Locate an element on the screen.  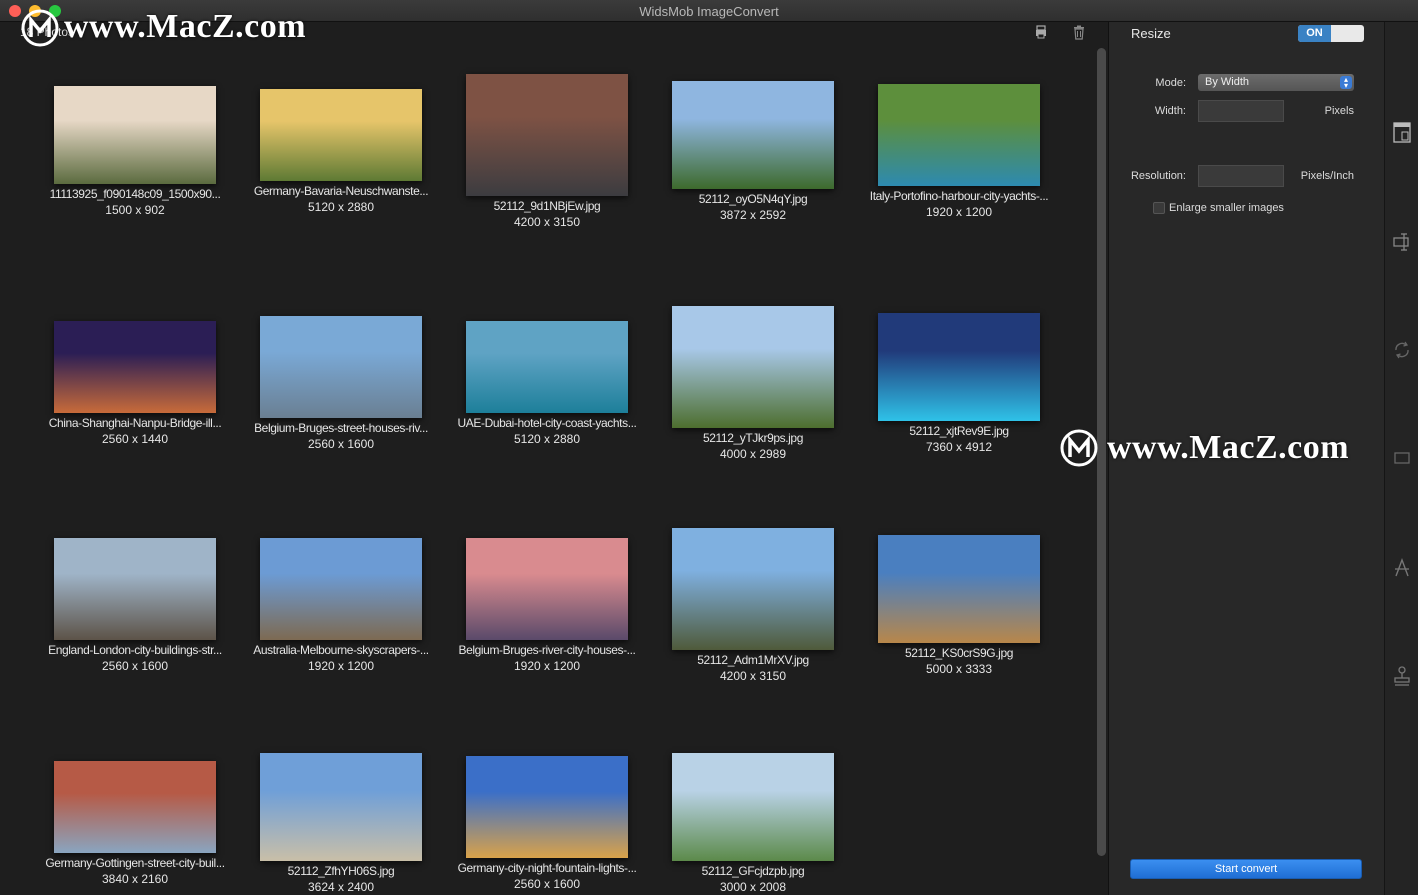
photo-filename: 52112_ZfhYH06S.jpg is located at coordinates (341, 871).